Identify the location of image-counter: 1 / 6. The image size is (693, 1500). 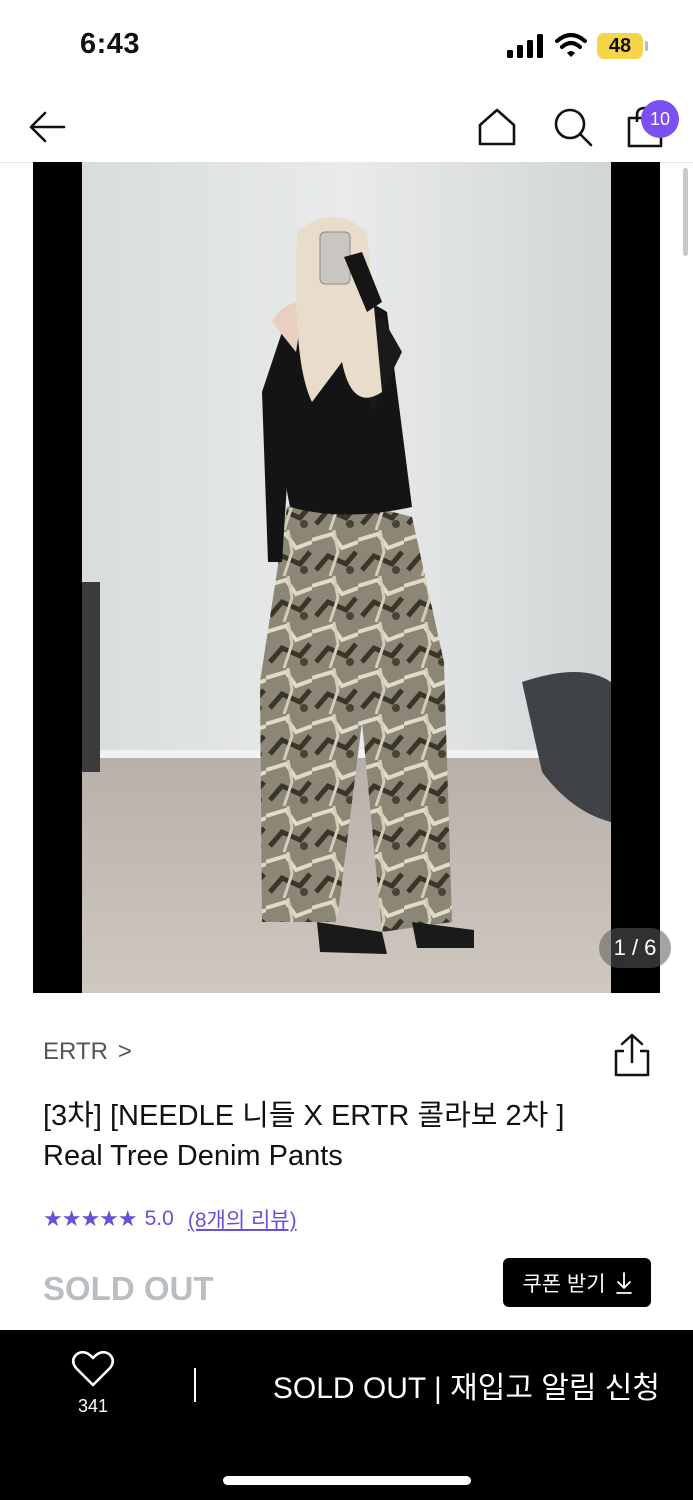
(635, 948).